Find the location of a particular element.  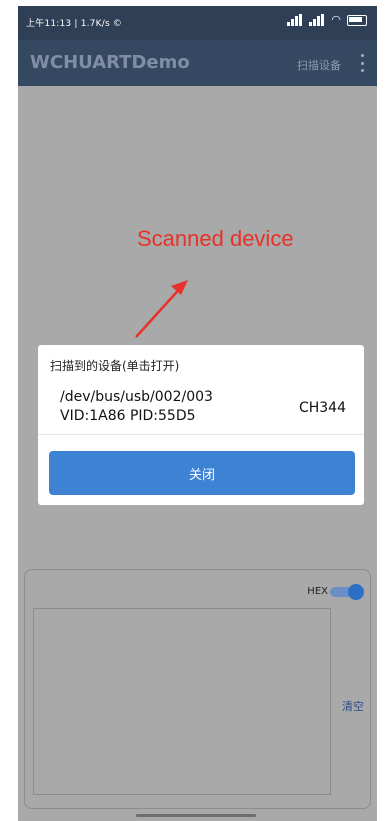

app-bar: WCHUARTDemo 扫描设备 is located at coordinates (197, 63).